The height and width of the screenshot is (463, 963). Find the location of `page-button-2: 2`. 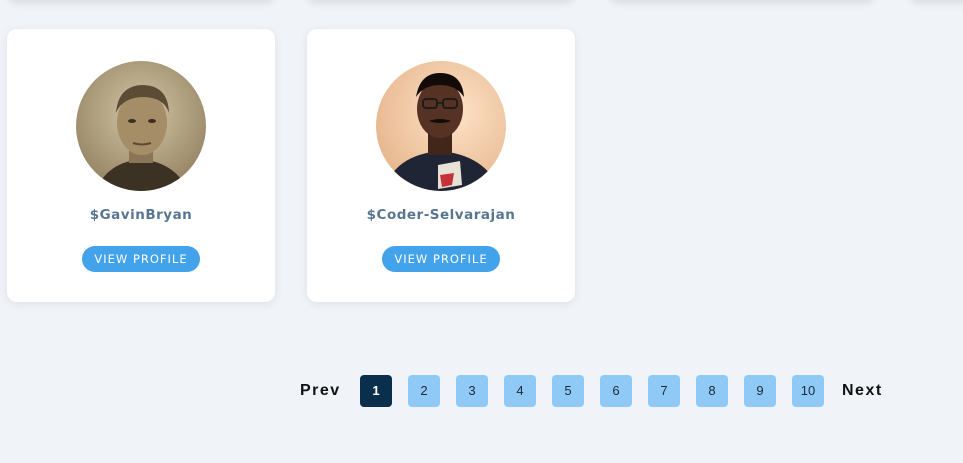

page-button-2: 2 is located at coordinates (424, 391).